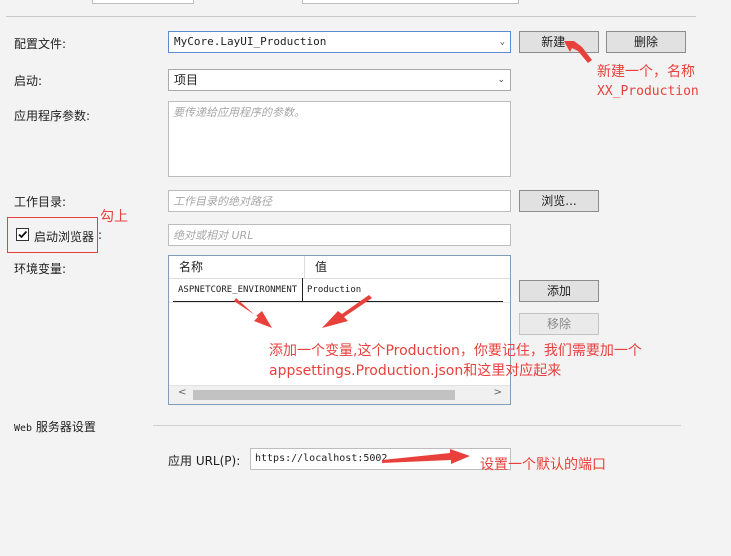  What do you see at coordinates (253, 313) in the screenshot?
I see `arrow-to-env-name` at bounding box center [253, 313].